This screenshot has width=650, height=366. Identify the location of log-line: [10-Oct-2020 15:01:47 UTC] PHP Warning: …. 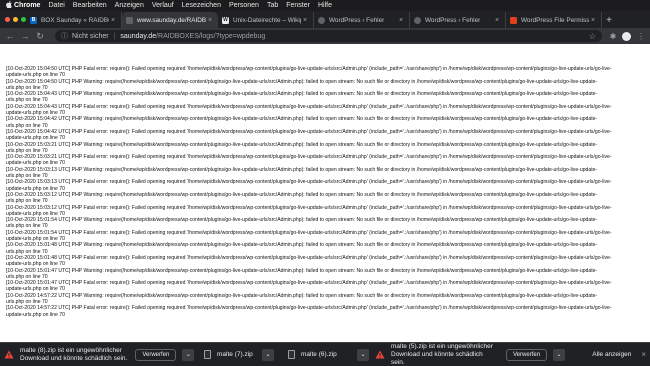
(302, 270).